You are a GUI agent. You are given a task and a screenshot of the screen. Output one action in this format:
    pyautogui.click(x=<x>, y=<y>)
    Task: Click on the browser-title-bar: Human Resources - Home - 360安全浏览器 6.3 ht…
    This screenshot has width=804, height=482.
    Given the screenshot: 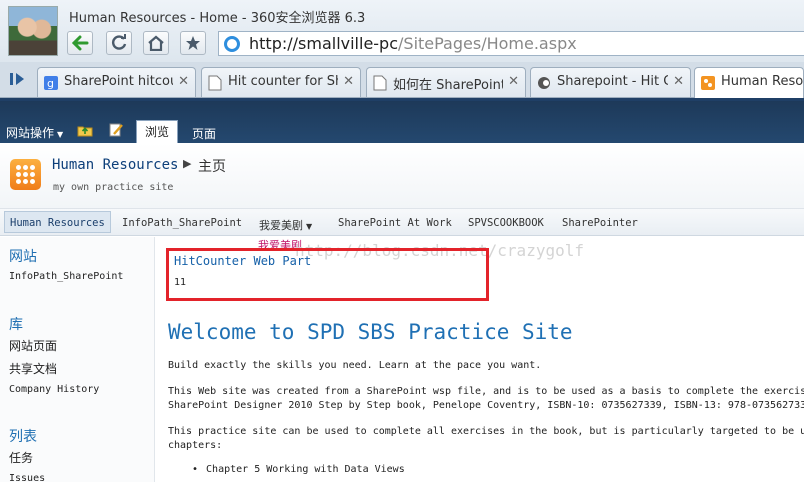 What is the action you would take?
    pyautogui.click(x=402, y=31)
    